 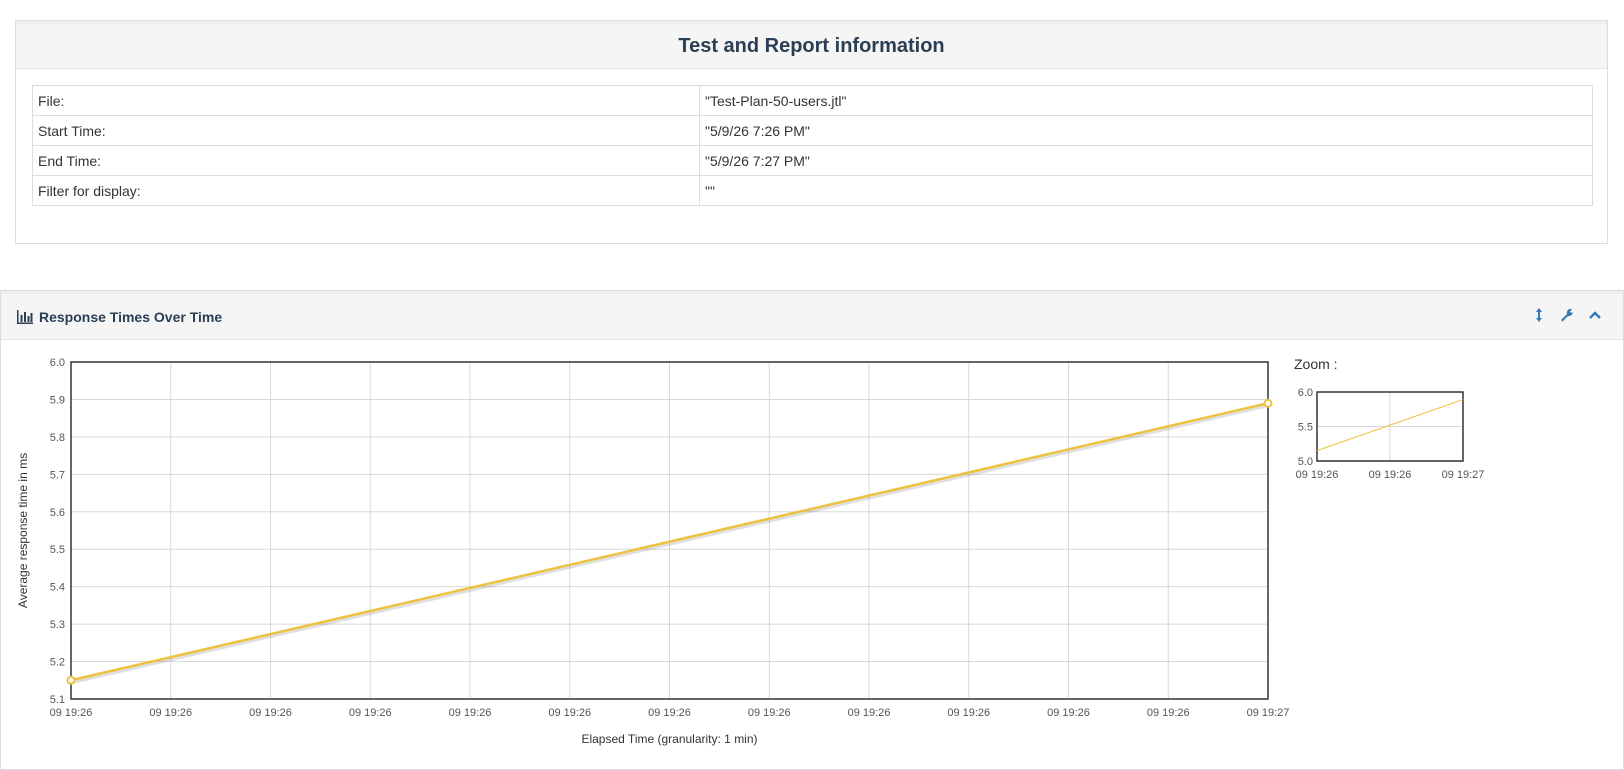 What do you see at coordinates (1539, 315) in the screenshot?
I see `resize-vertical-icon` at bounding box center [1539, 315].